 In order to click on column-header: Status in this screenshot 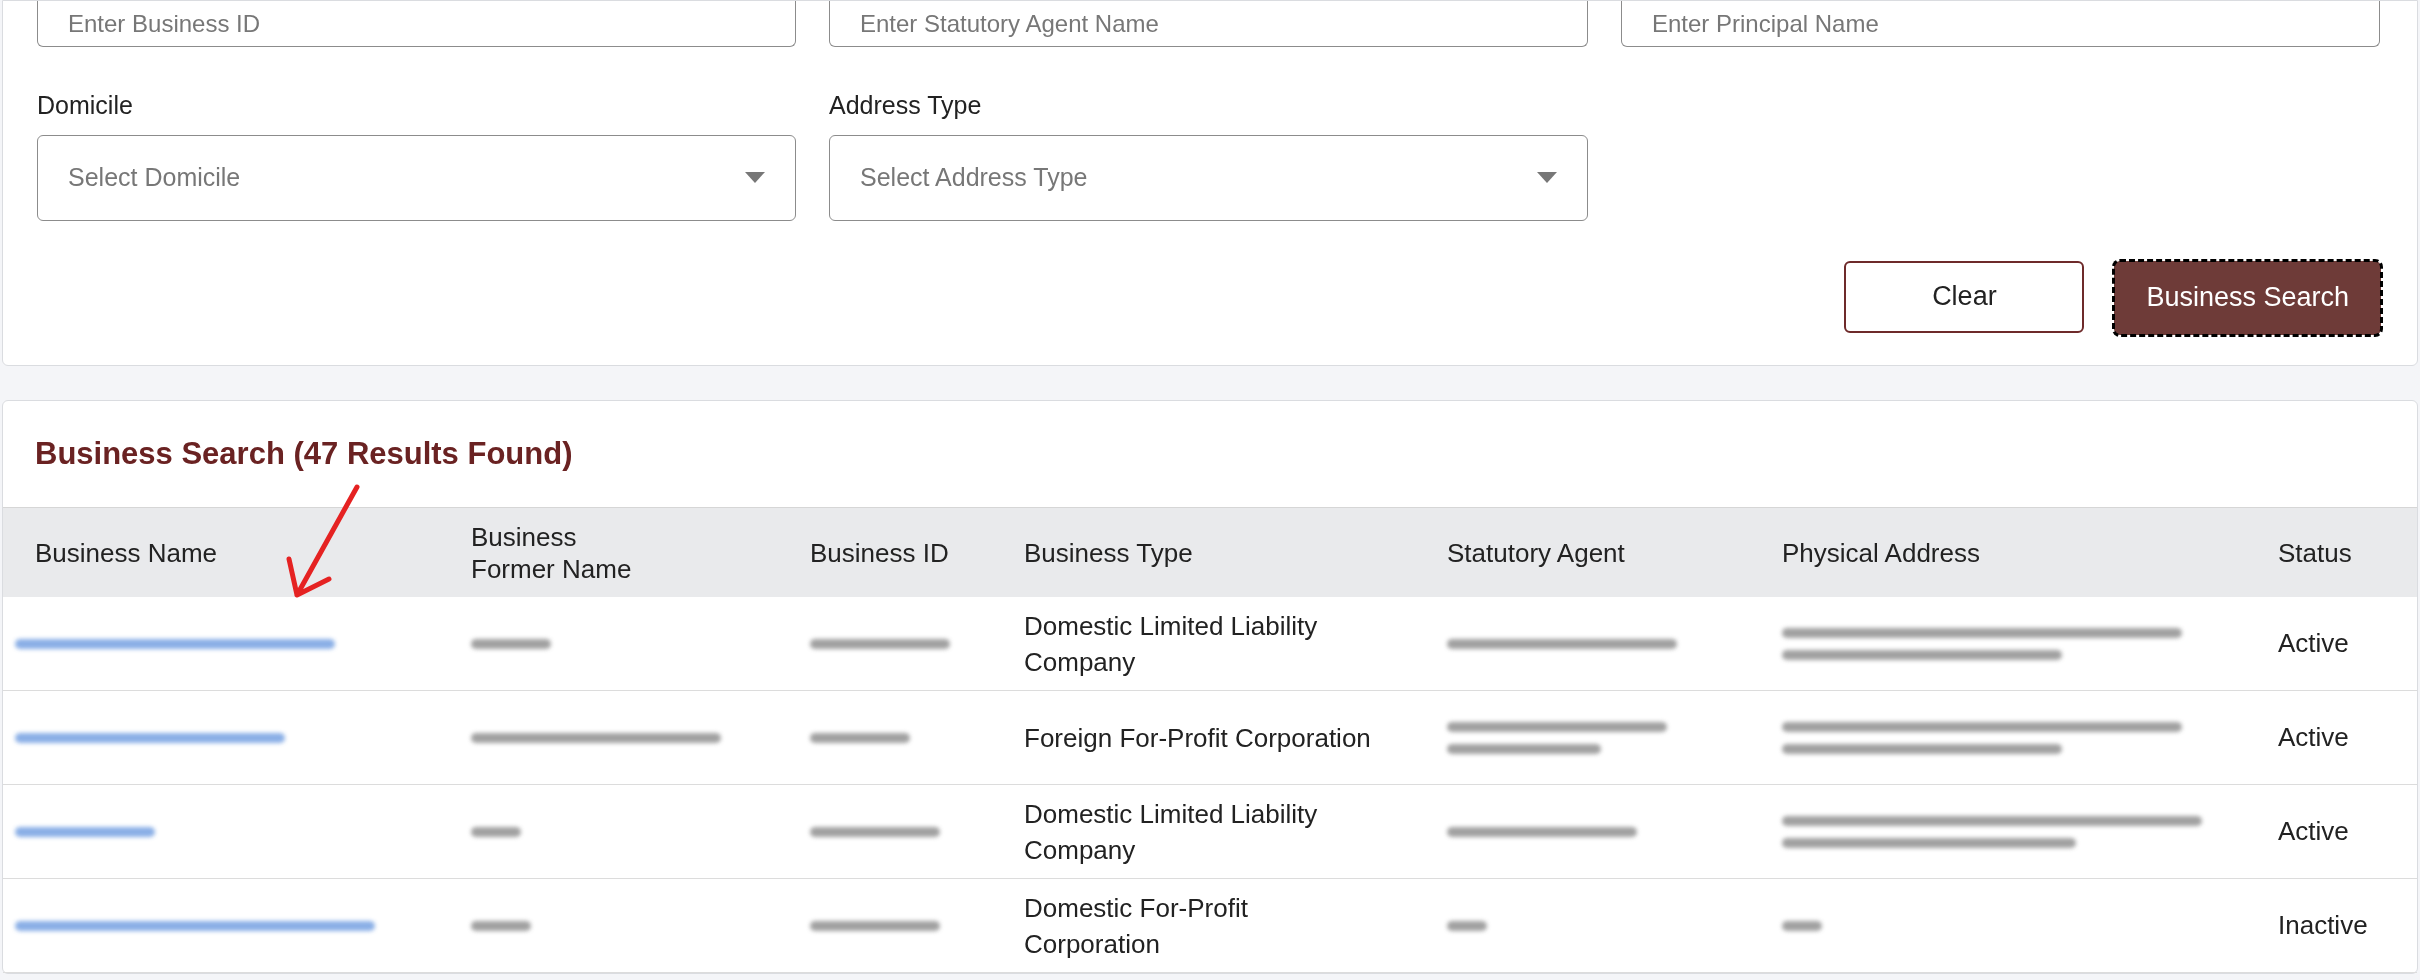, I will do `click(2315, 552)`.